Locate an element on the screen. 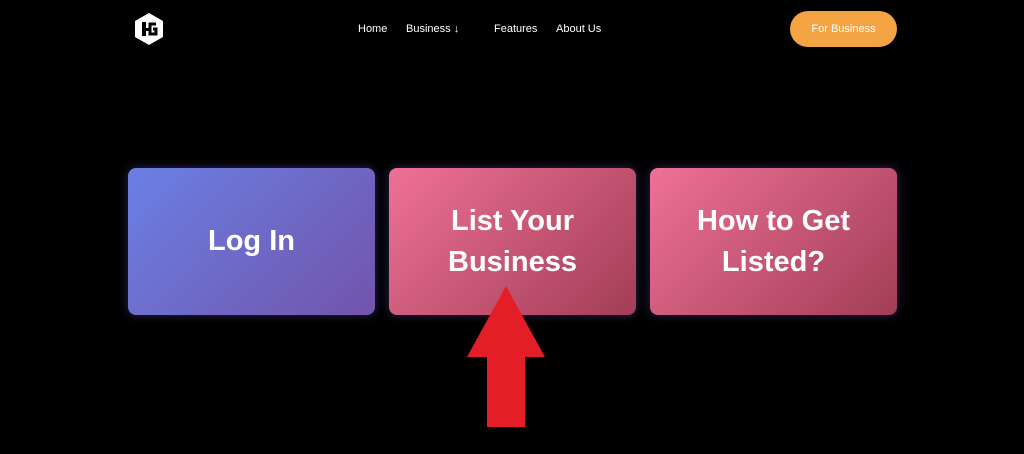 This screenshot has height=454, width=1024. nav-about-link: About Us is located at coordinates (578, 29).